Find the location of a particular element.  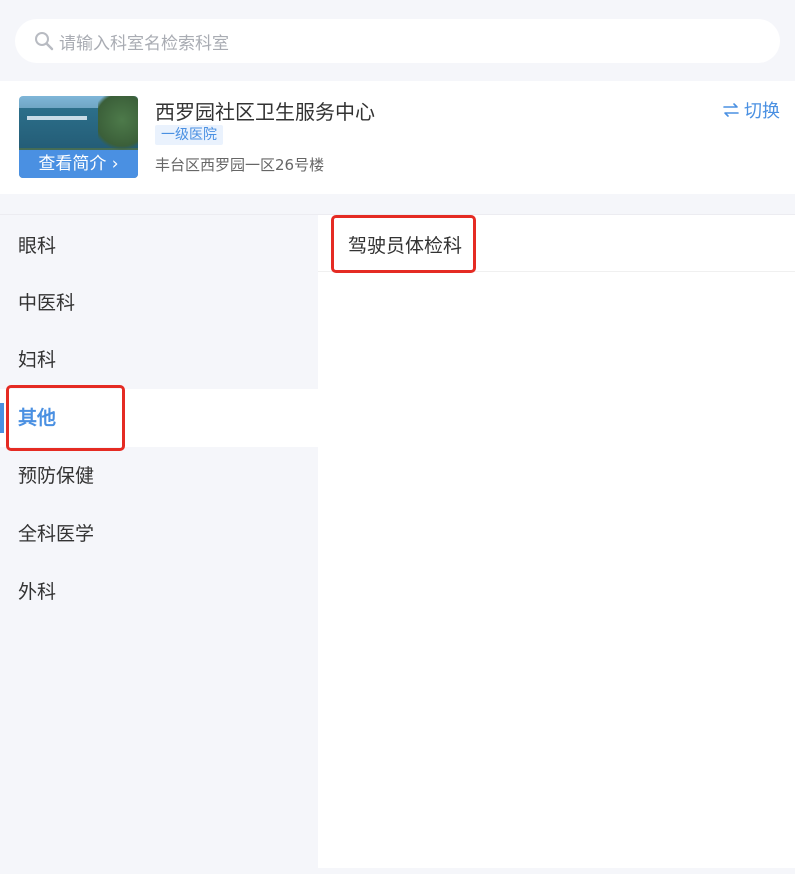

sidebar-item-gynecology: 妇科 is located at coordinates (159, 360).